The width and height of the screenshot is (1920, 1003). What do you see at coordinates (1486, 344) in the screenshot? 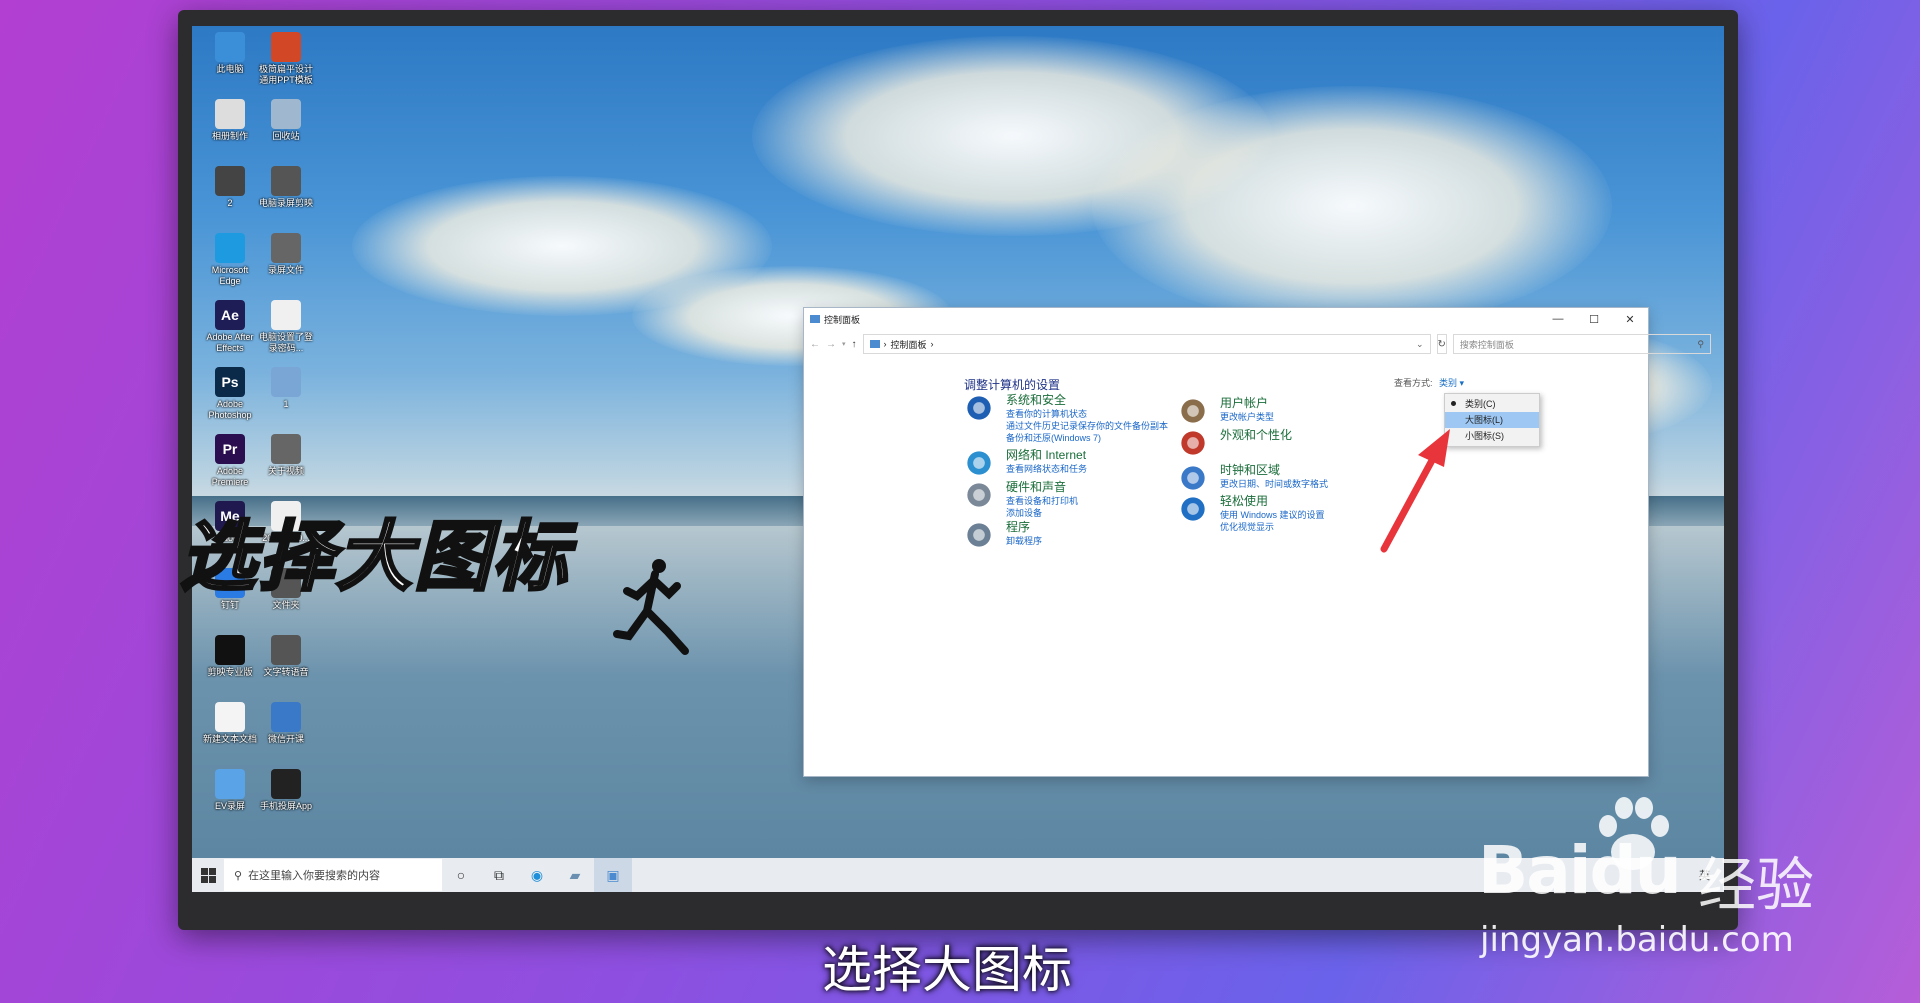
I see `search-placeholder: 搜索控制面板` at bounding box center [1486, 344].